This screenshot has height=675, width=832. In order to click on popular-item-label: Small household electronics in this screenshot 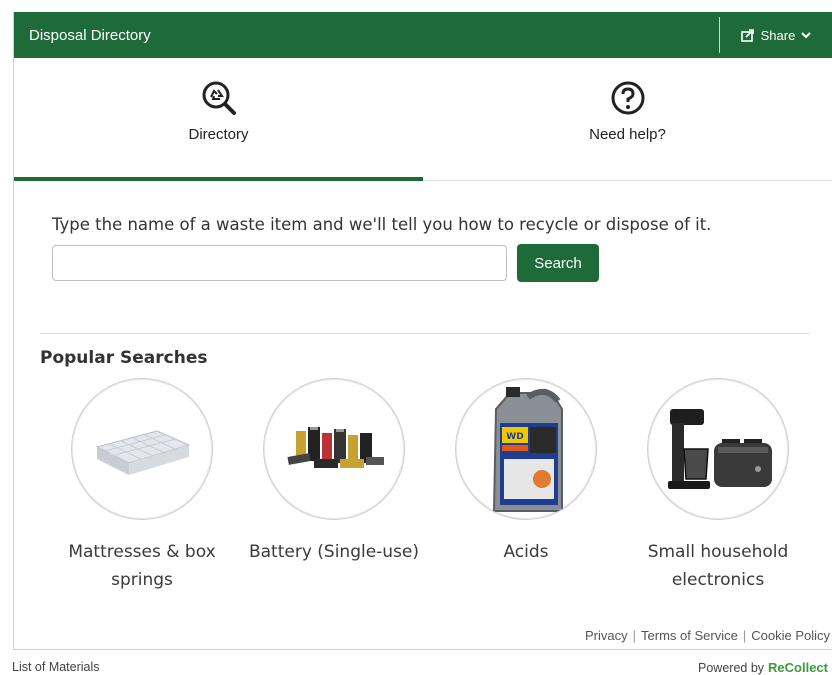, I will do `click(718, 566)`.